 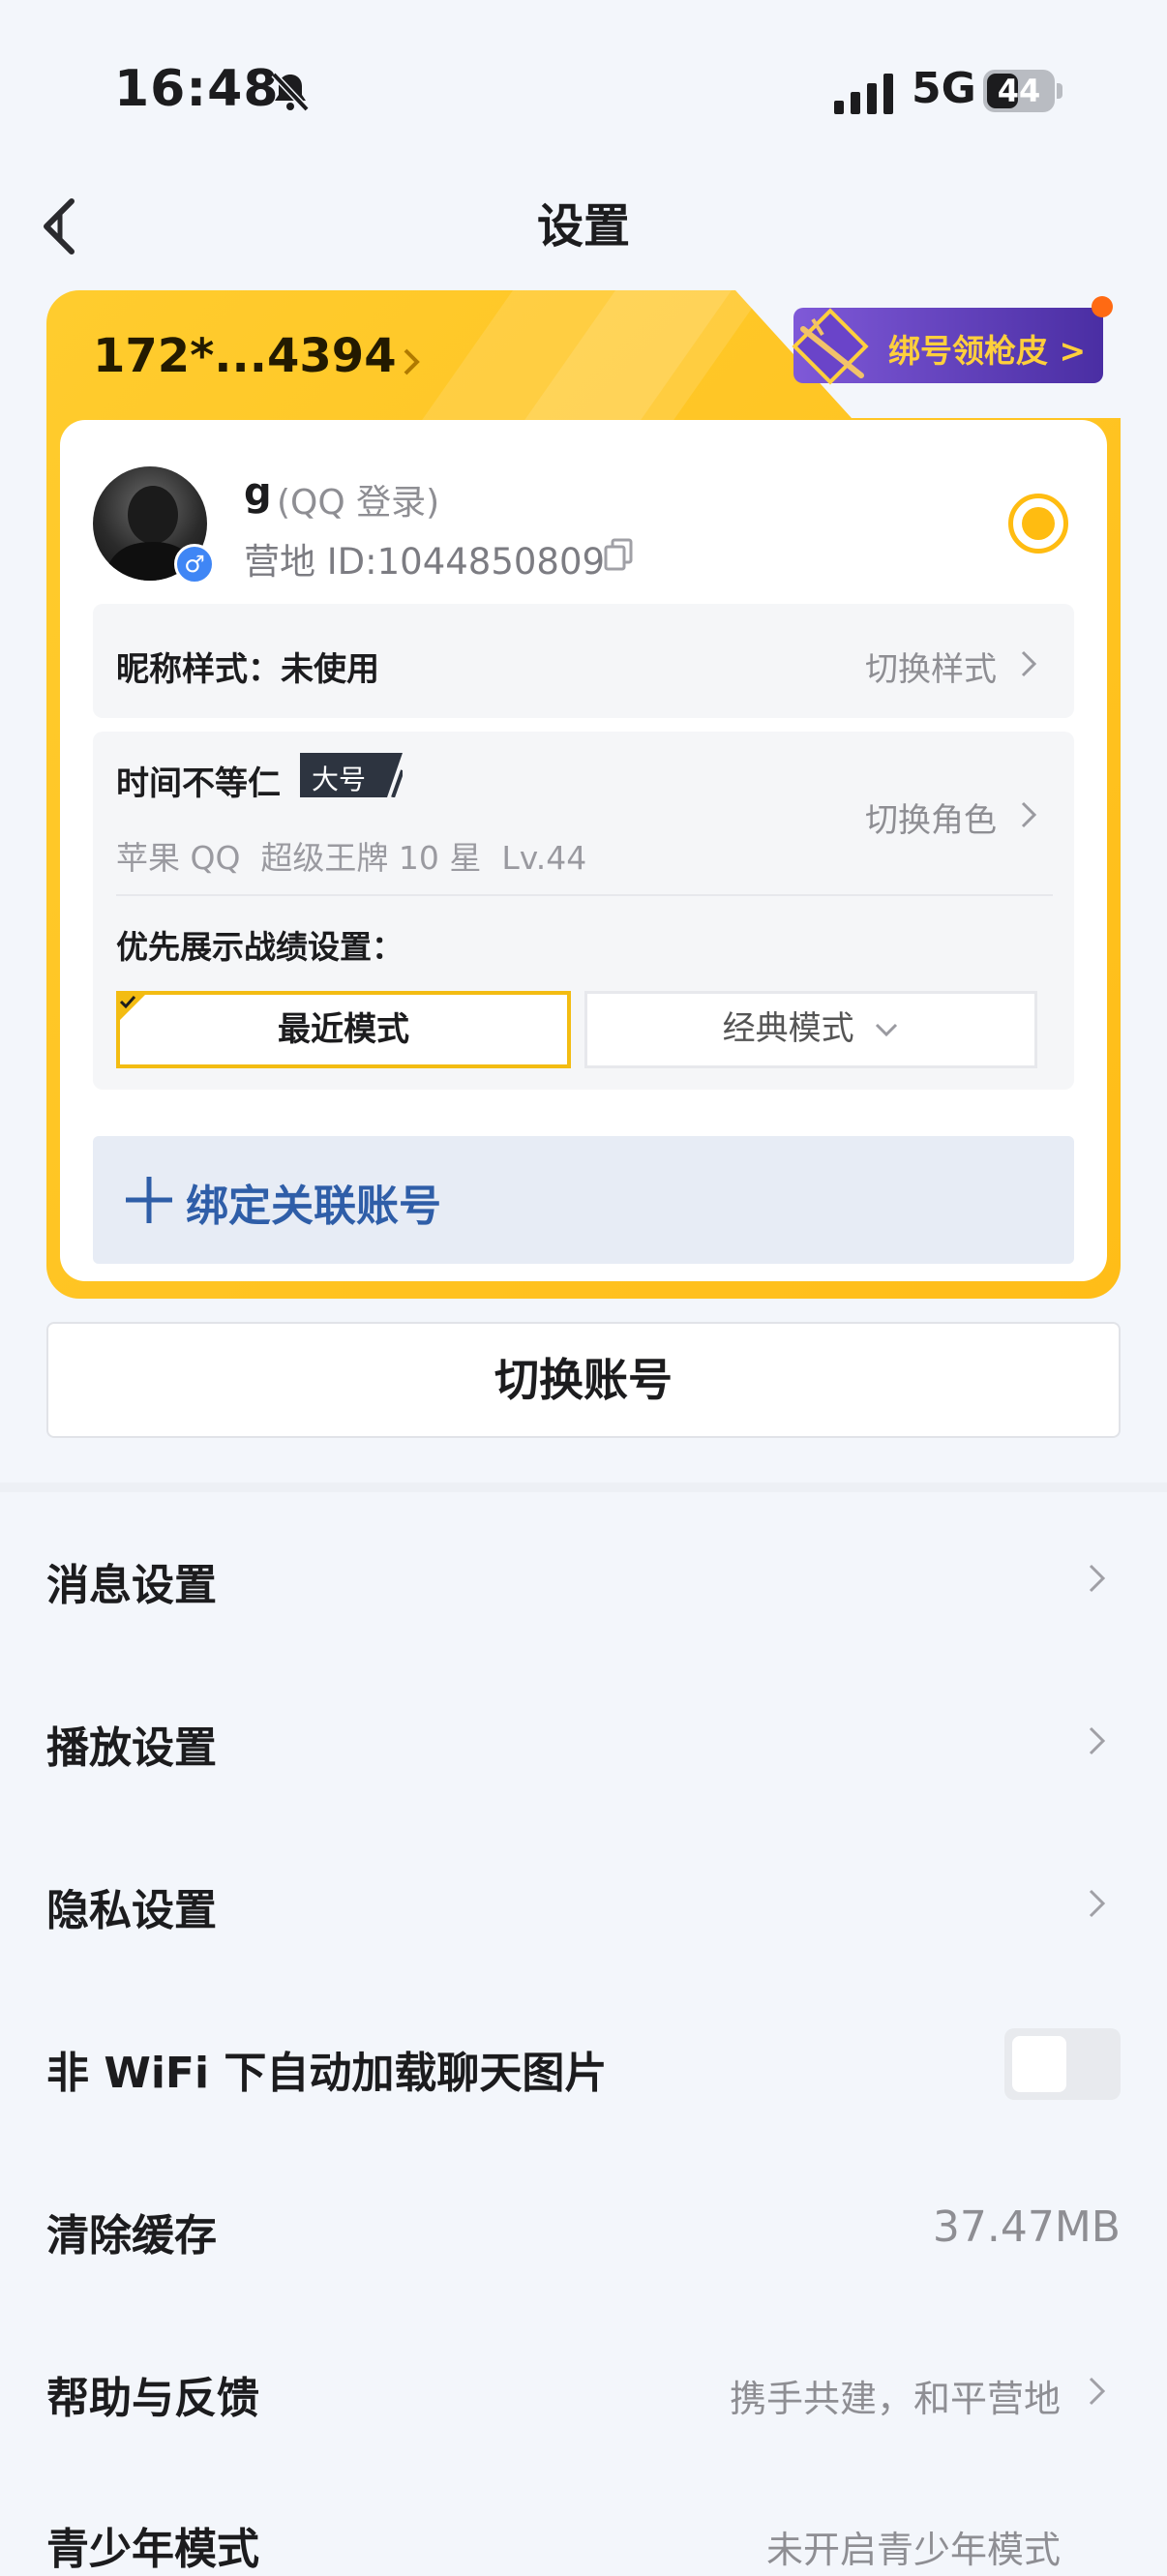 What do you see at coordinates (358, 503) in the screenshot?
I see `login-type: (QQ 登录)` at bounding box center [358, 503].